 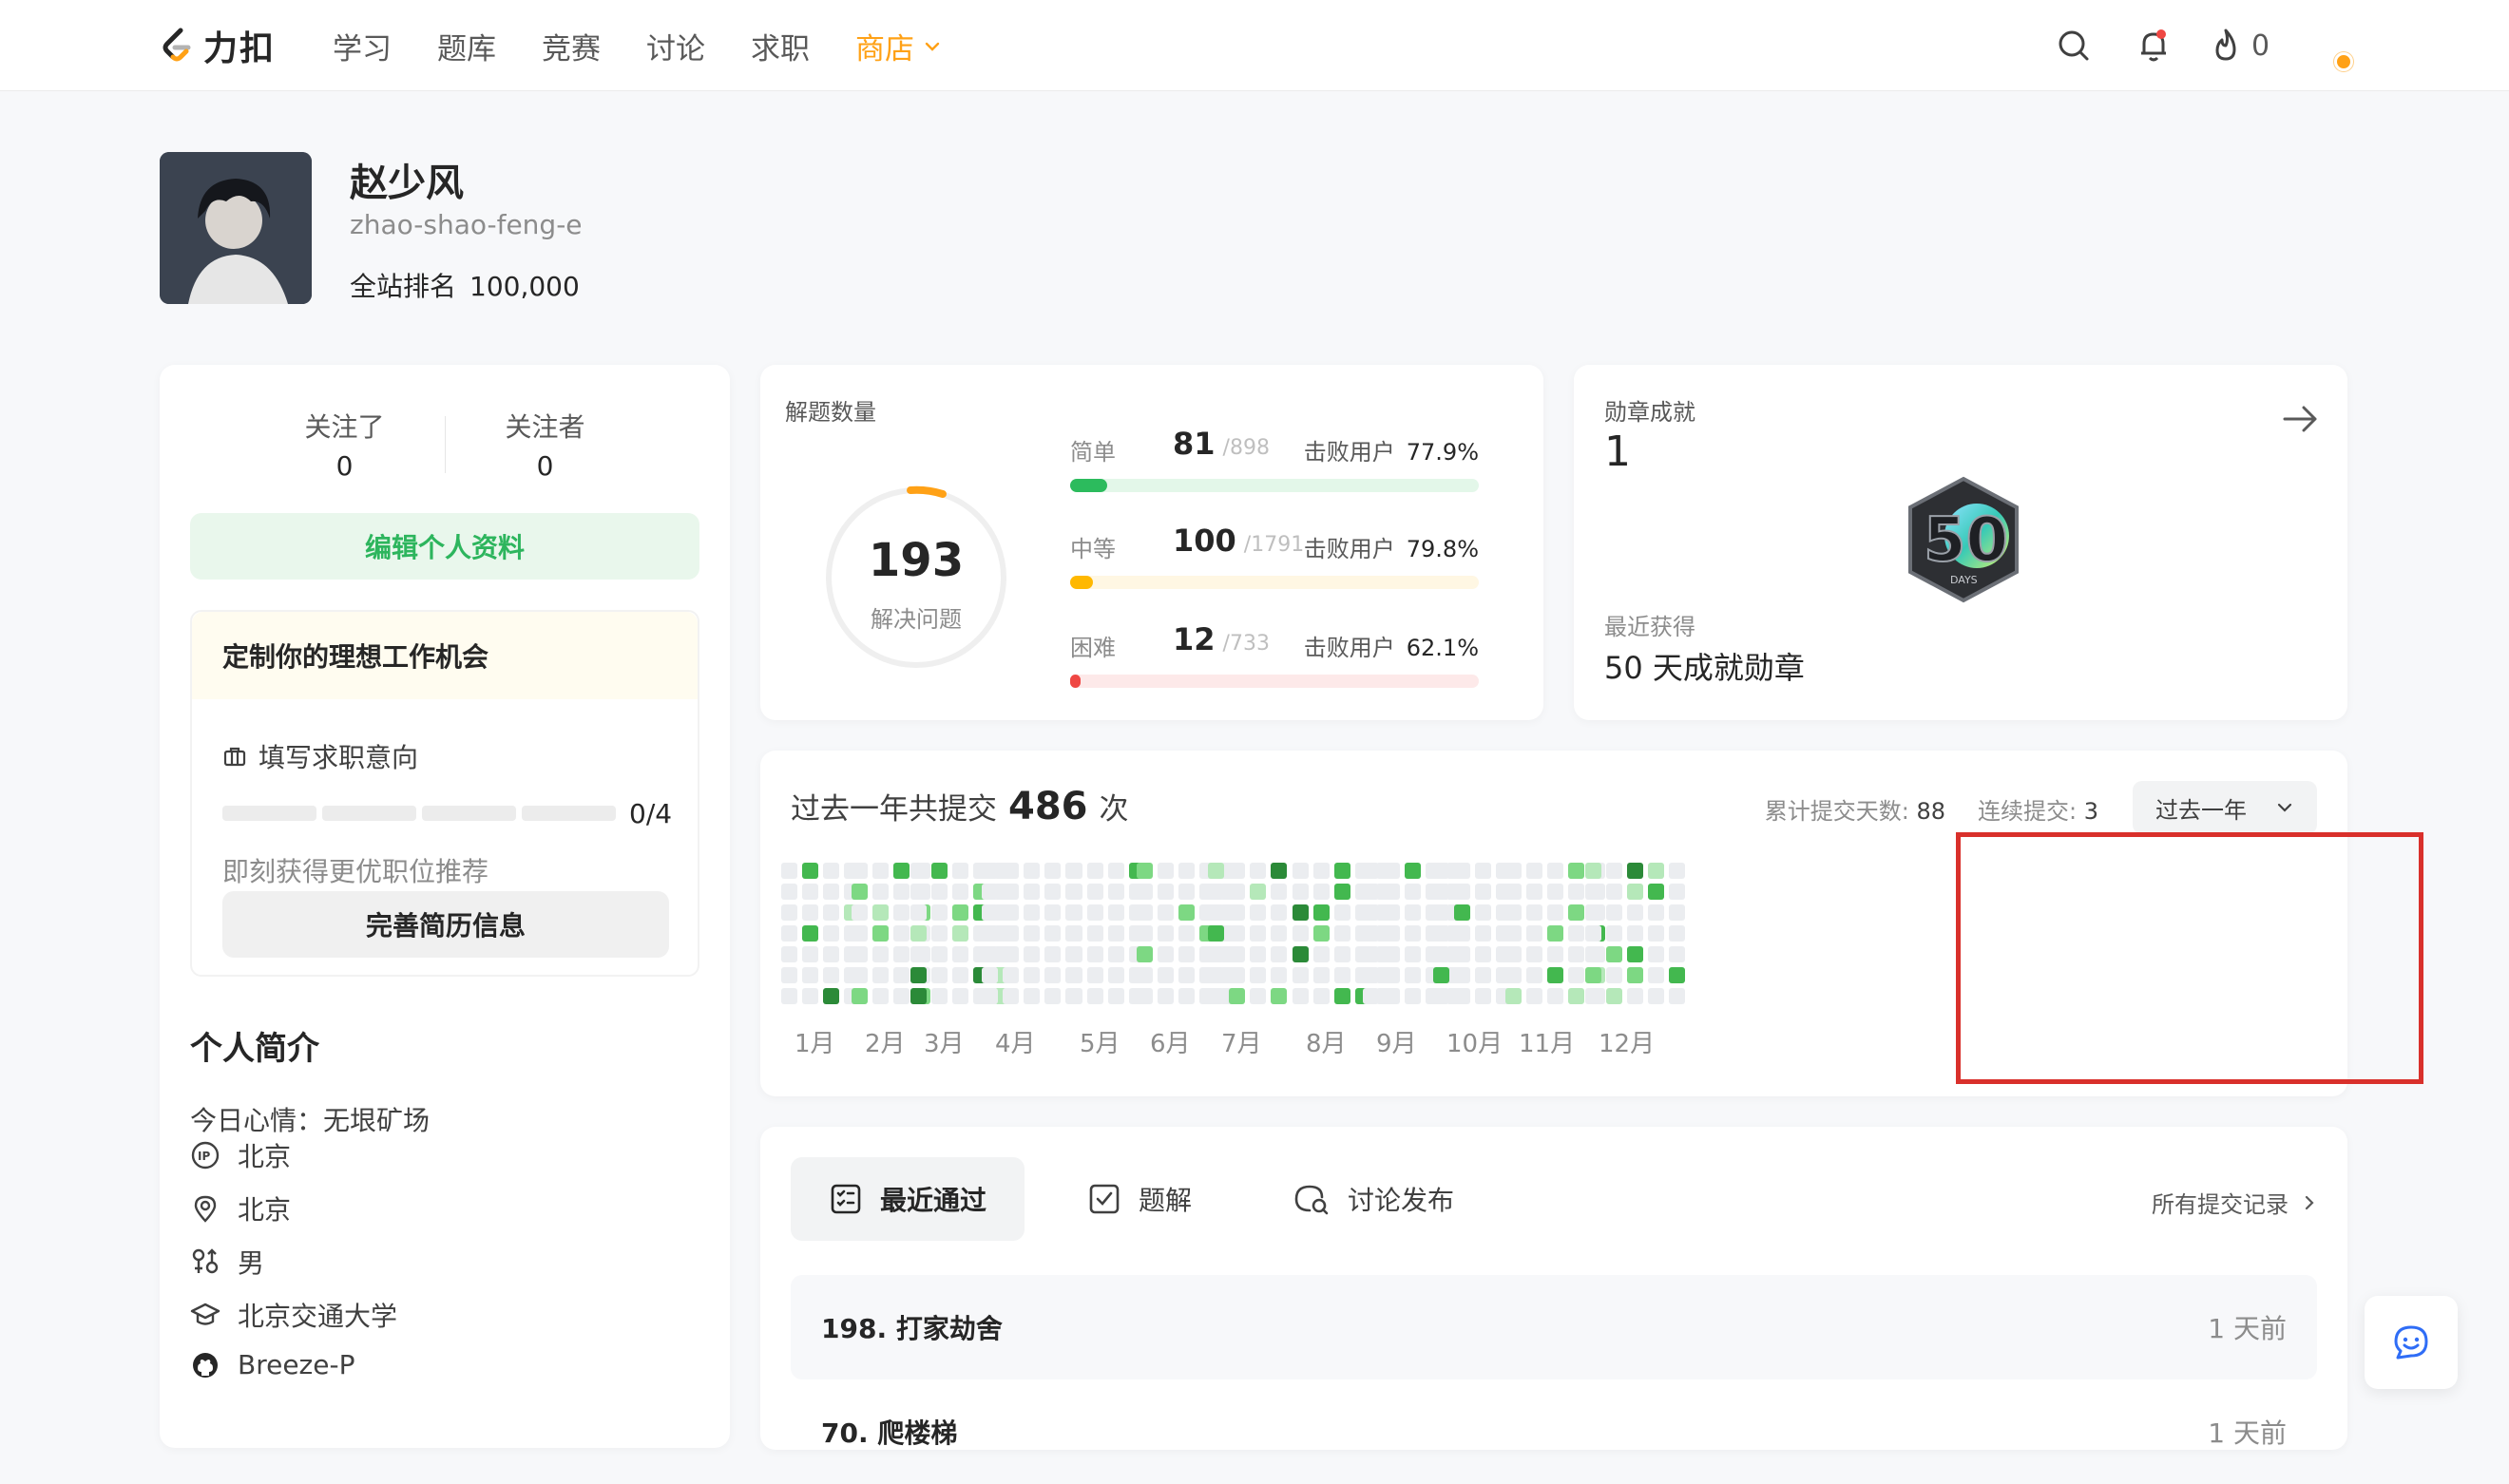 What do you see at coordinates (1964, 539) in the screenshot?
I see `badge-50-days-icon: 50 DAYS` at bounding box center [1964, 539].